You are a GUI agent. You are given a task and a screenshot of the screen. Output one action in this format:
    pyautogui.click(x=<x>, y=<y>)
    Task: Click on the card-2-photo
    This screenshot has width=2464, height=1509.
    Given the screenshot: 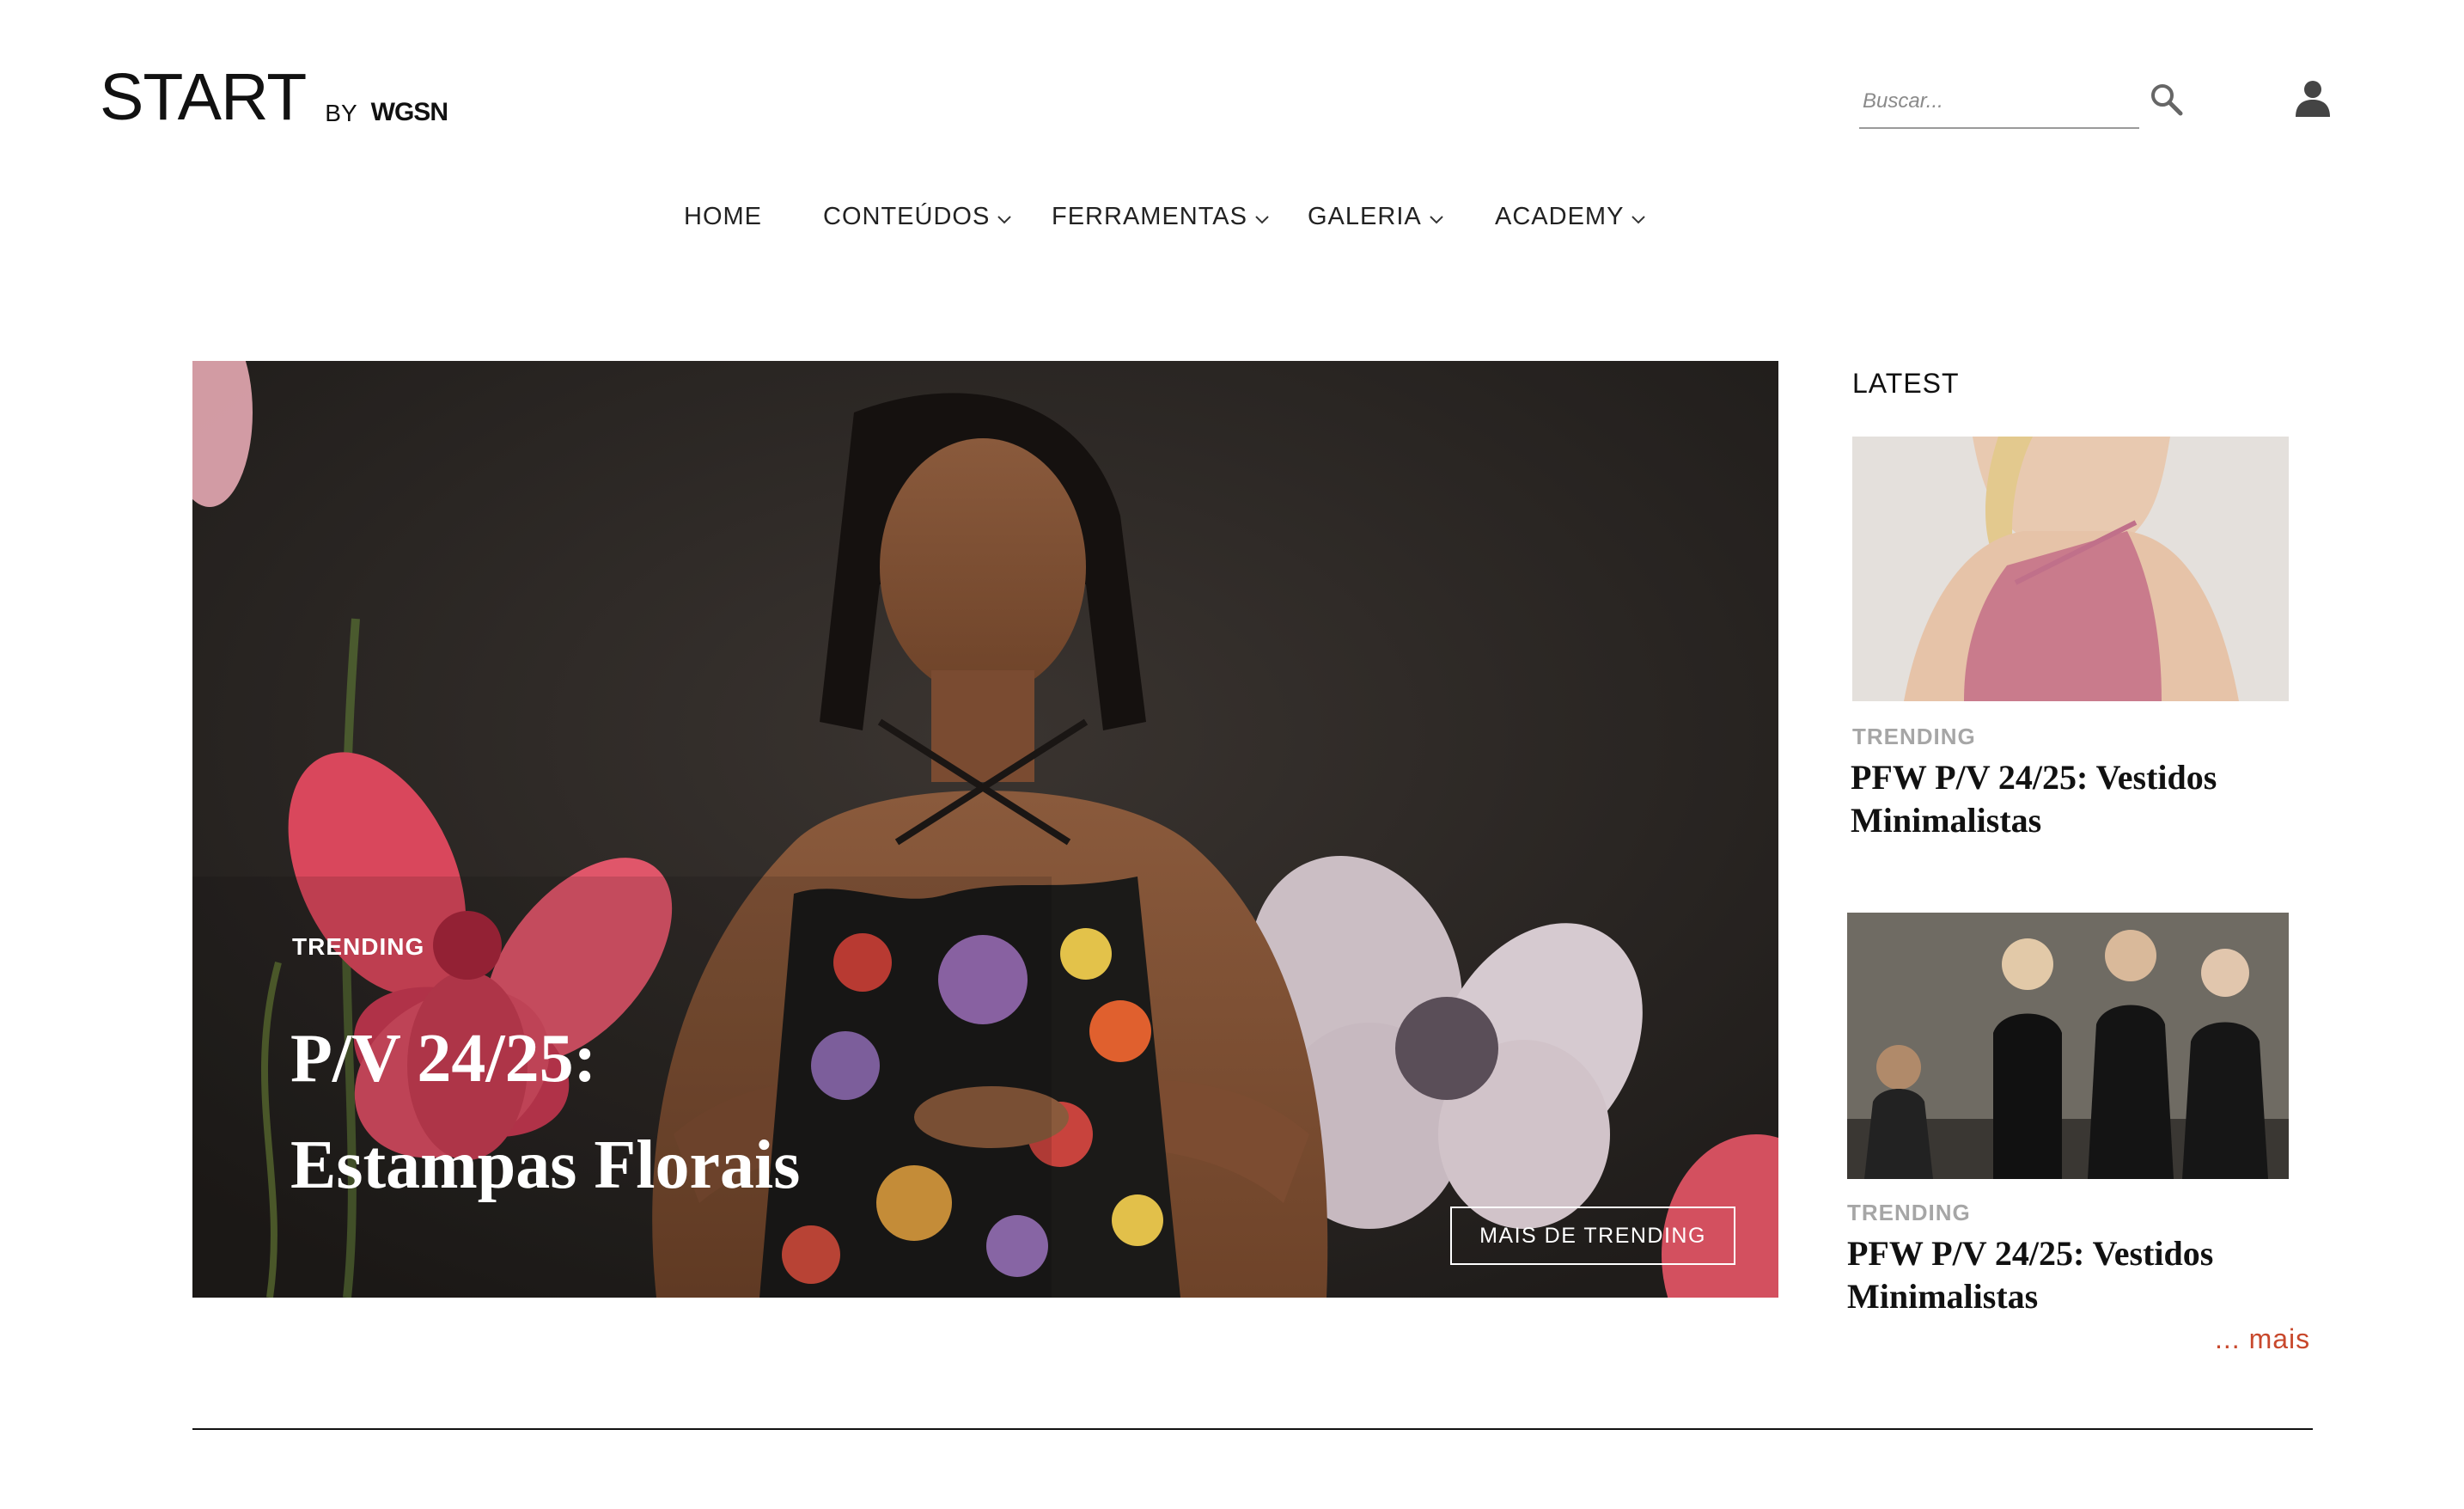 What is the action you would take?
    pyautogui.click(x=2068, y=1046)
    